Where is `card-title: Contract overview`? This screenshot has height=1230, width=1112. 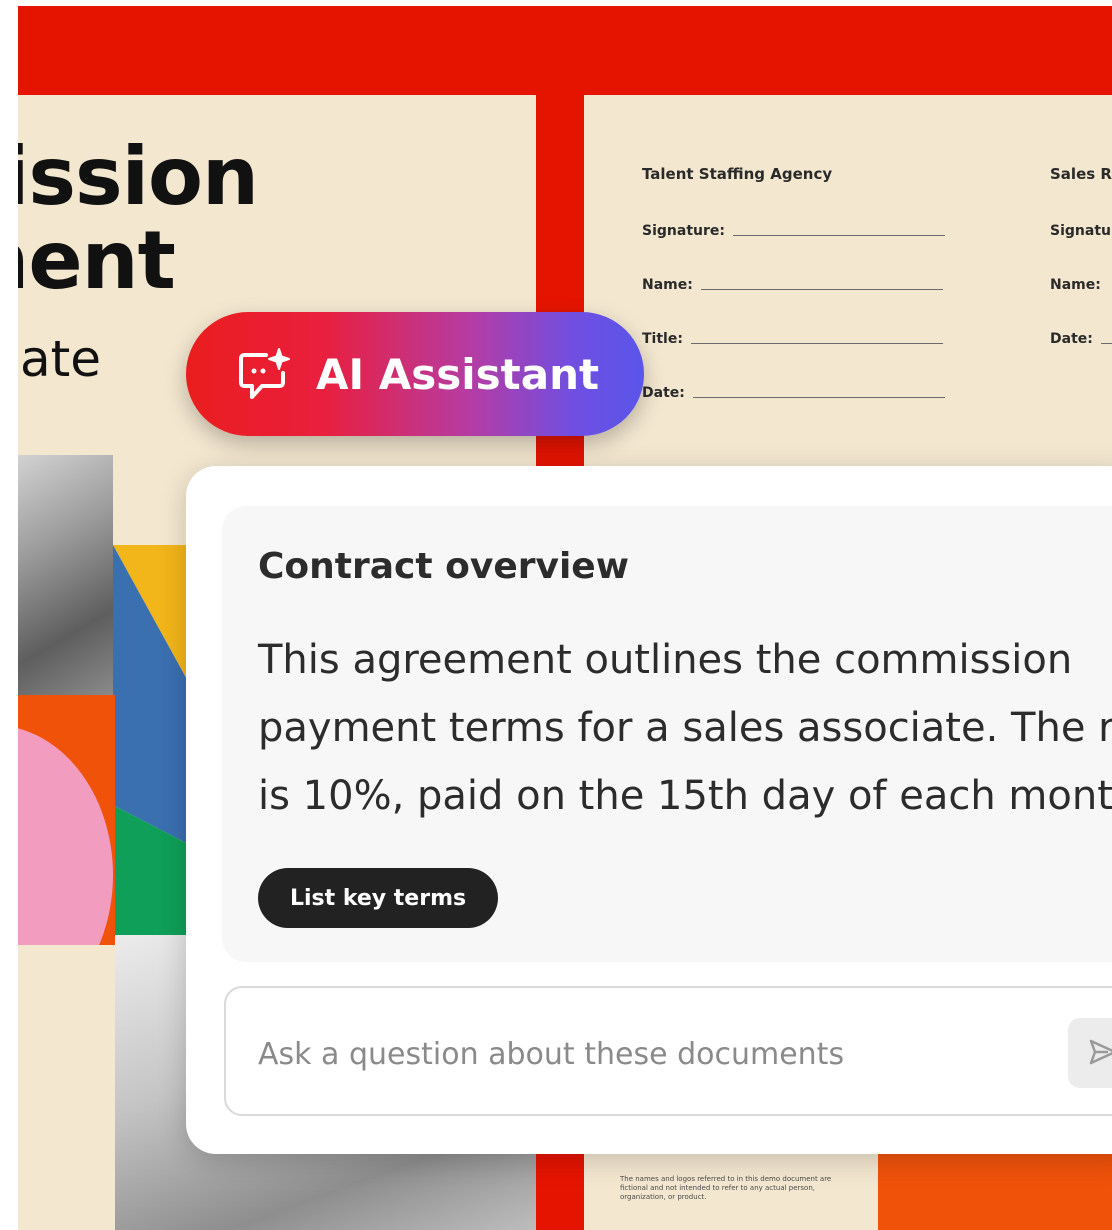
card-title: Contract overview is located at coordinates (443, 566).